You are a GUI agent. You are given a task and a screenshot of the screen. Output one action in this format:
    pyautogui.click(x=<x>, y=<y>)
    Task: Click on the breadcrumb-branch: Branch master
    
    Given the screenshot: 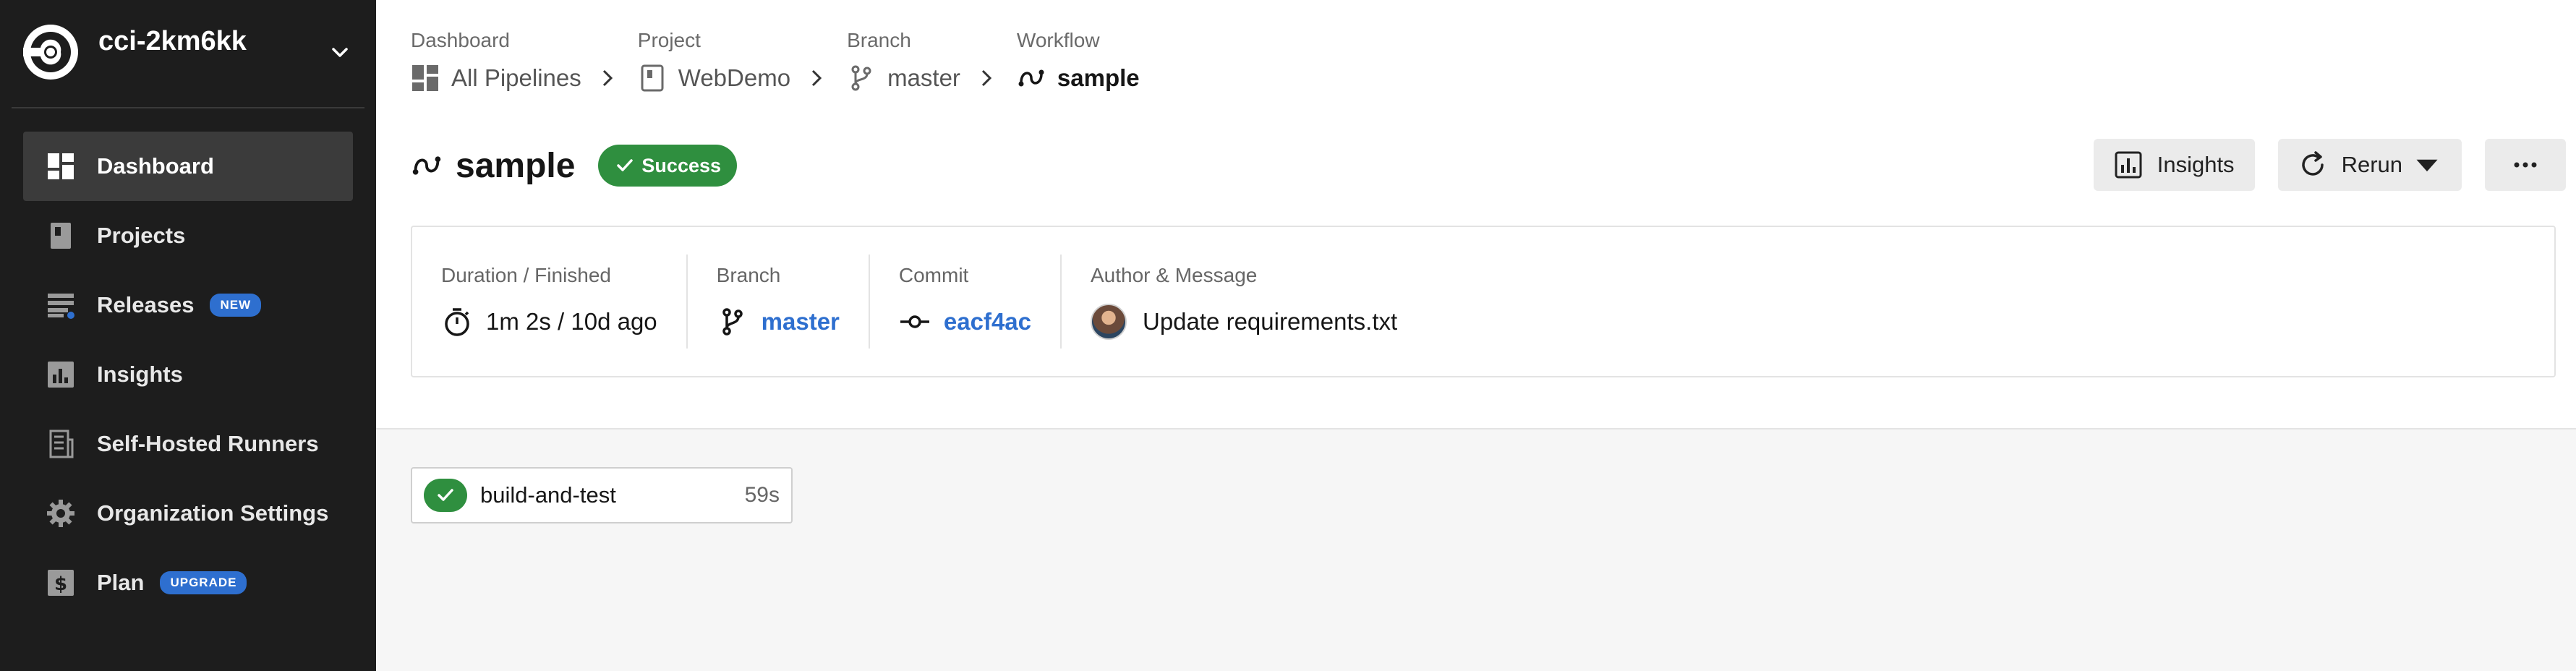 What is the action you would take?
    pyautogui.click(x=922, y=69)
    